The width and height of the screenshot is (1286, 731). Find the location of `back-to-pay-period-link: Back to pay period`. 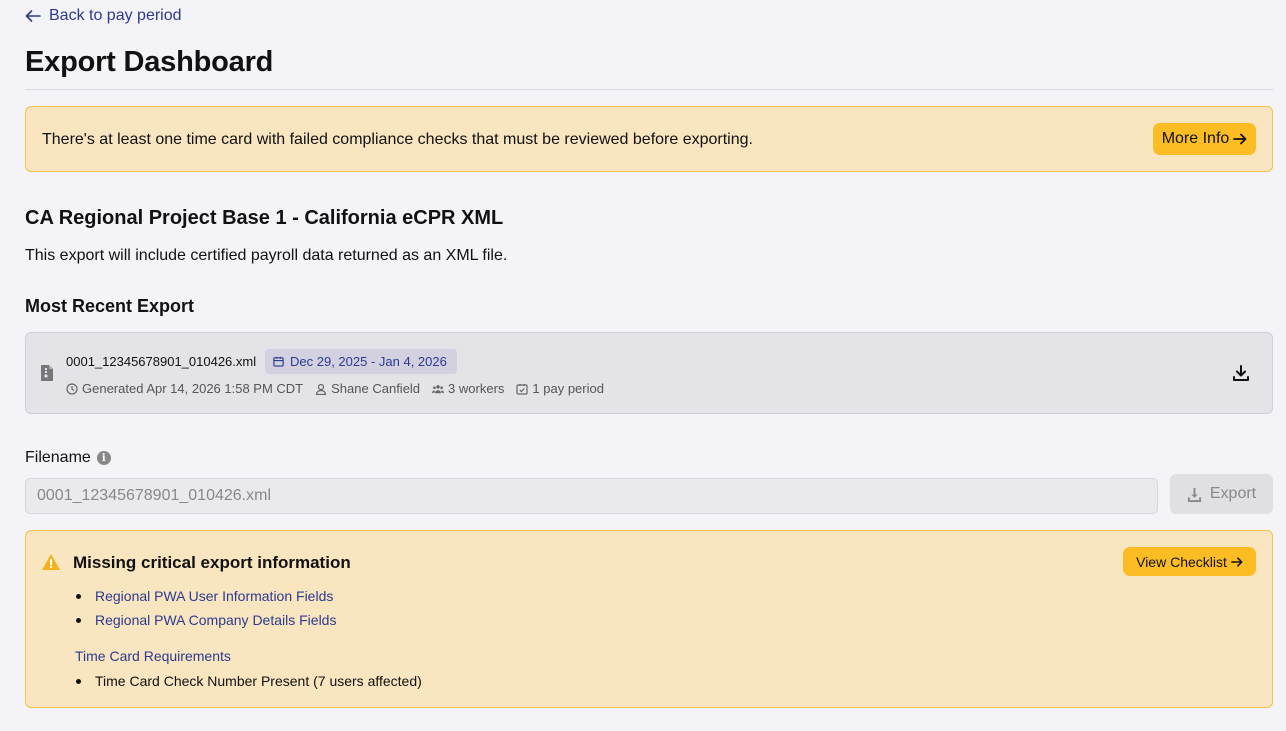

back-to-pay-period-link: Back to pay period is located at coordinates (103, 16).